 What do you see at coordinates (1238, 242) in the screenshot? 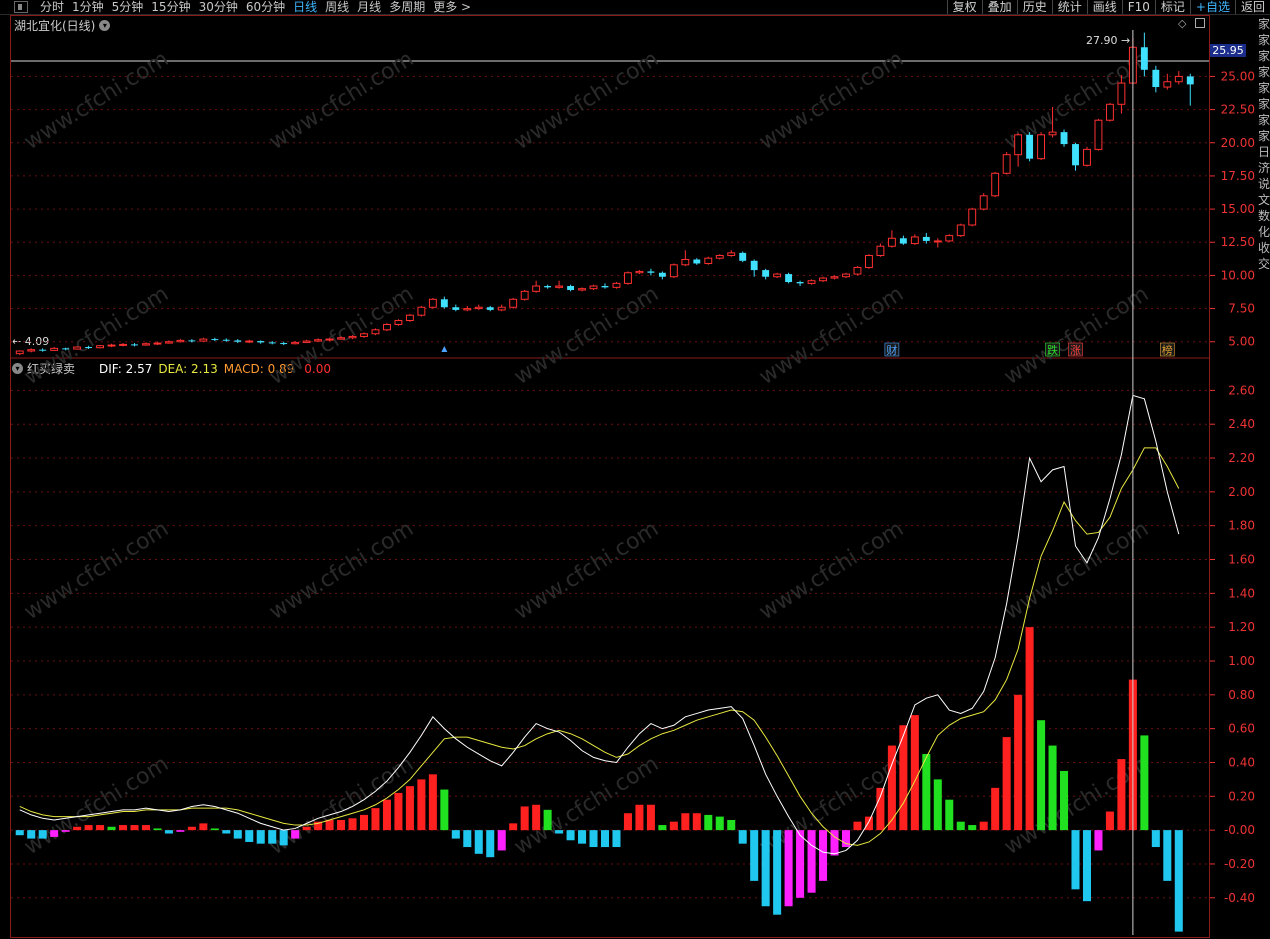
I see `price-axis-label: 12.50` at bounding box center [1238, 242].